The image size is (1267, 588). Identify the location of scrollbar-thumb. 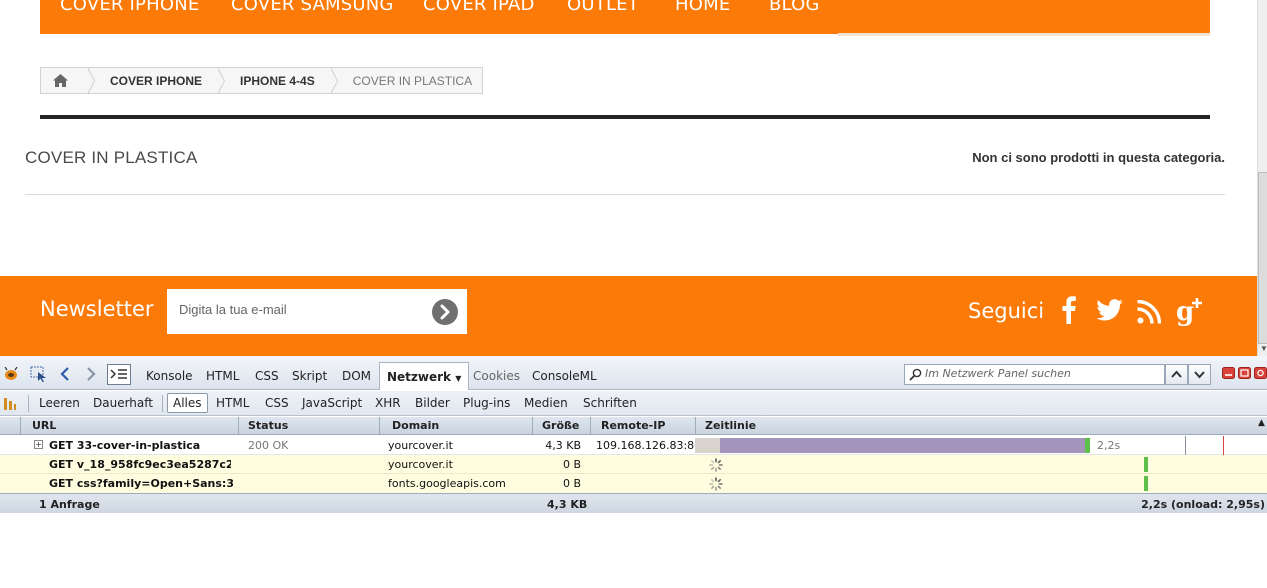
(1262, 258).